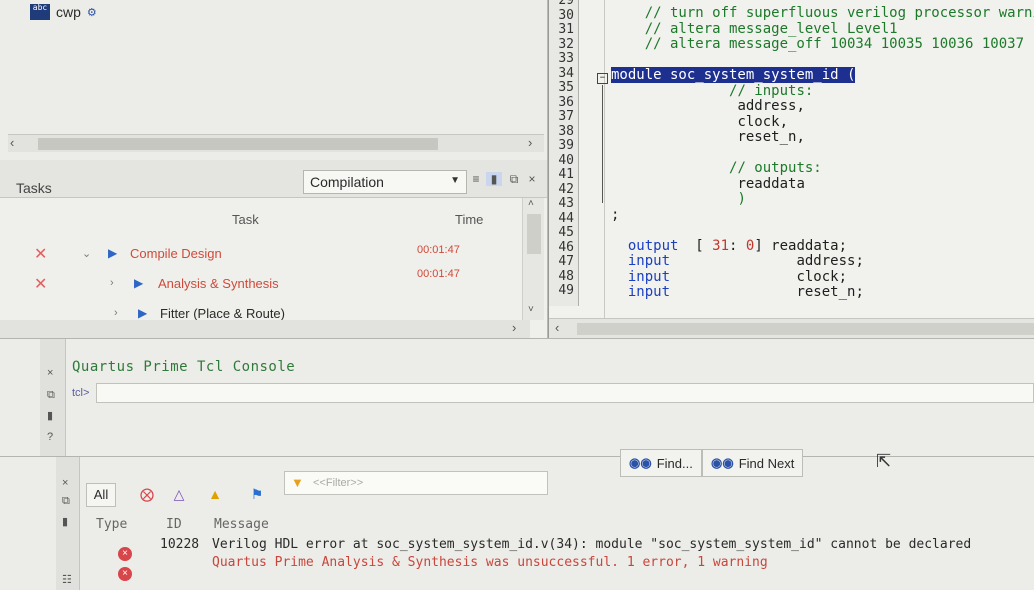  What do you see at coordinates (50, 437) in the screenshot?
I see `help-icon: ?` at bounding box center [50, 437].